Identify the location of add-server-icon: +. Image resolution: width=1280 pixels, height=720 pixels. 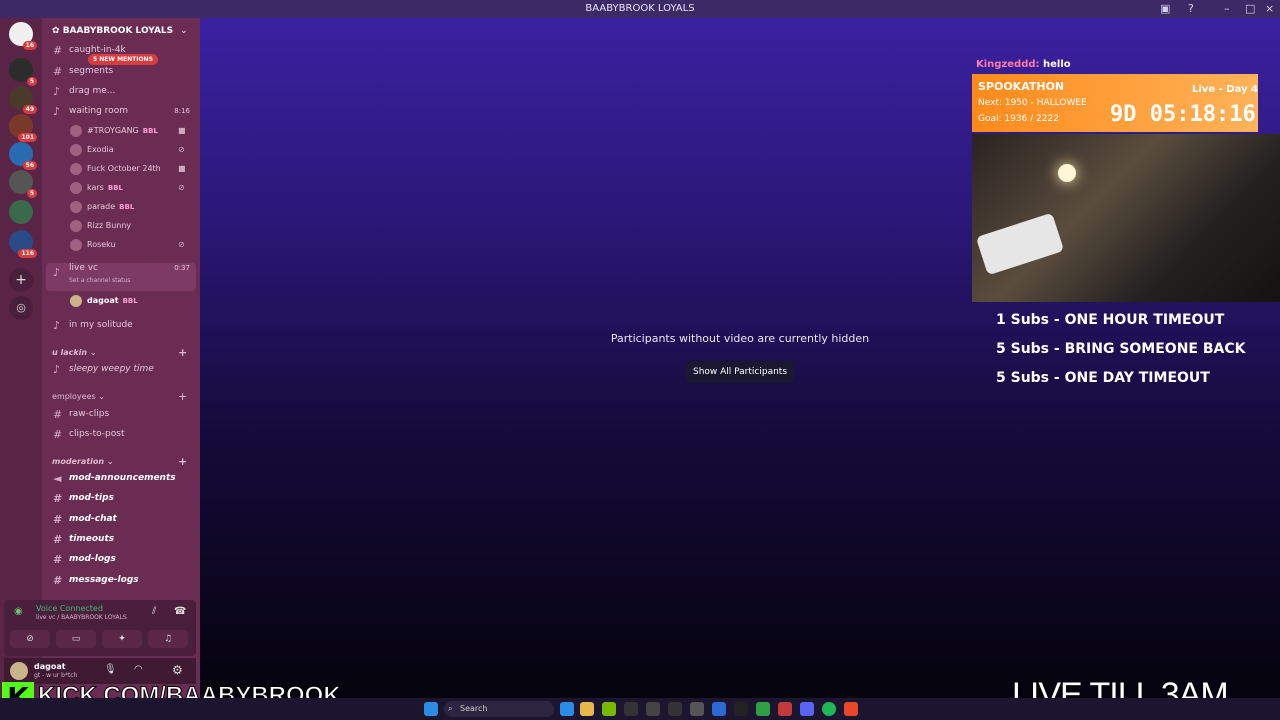
(21, 280).